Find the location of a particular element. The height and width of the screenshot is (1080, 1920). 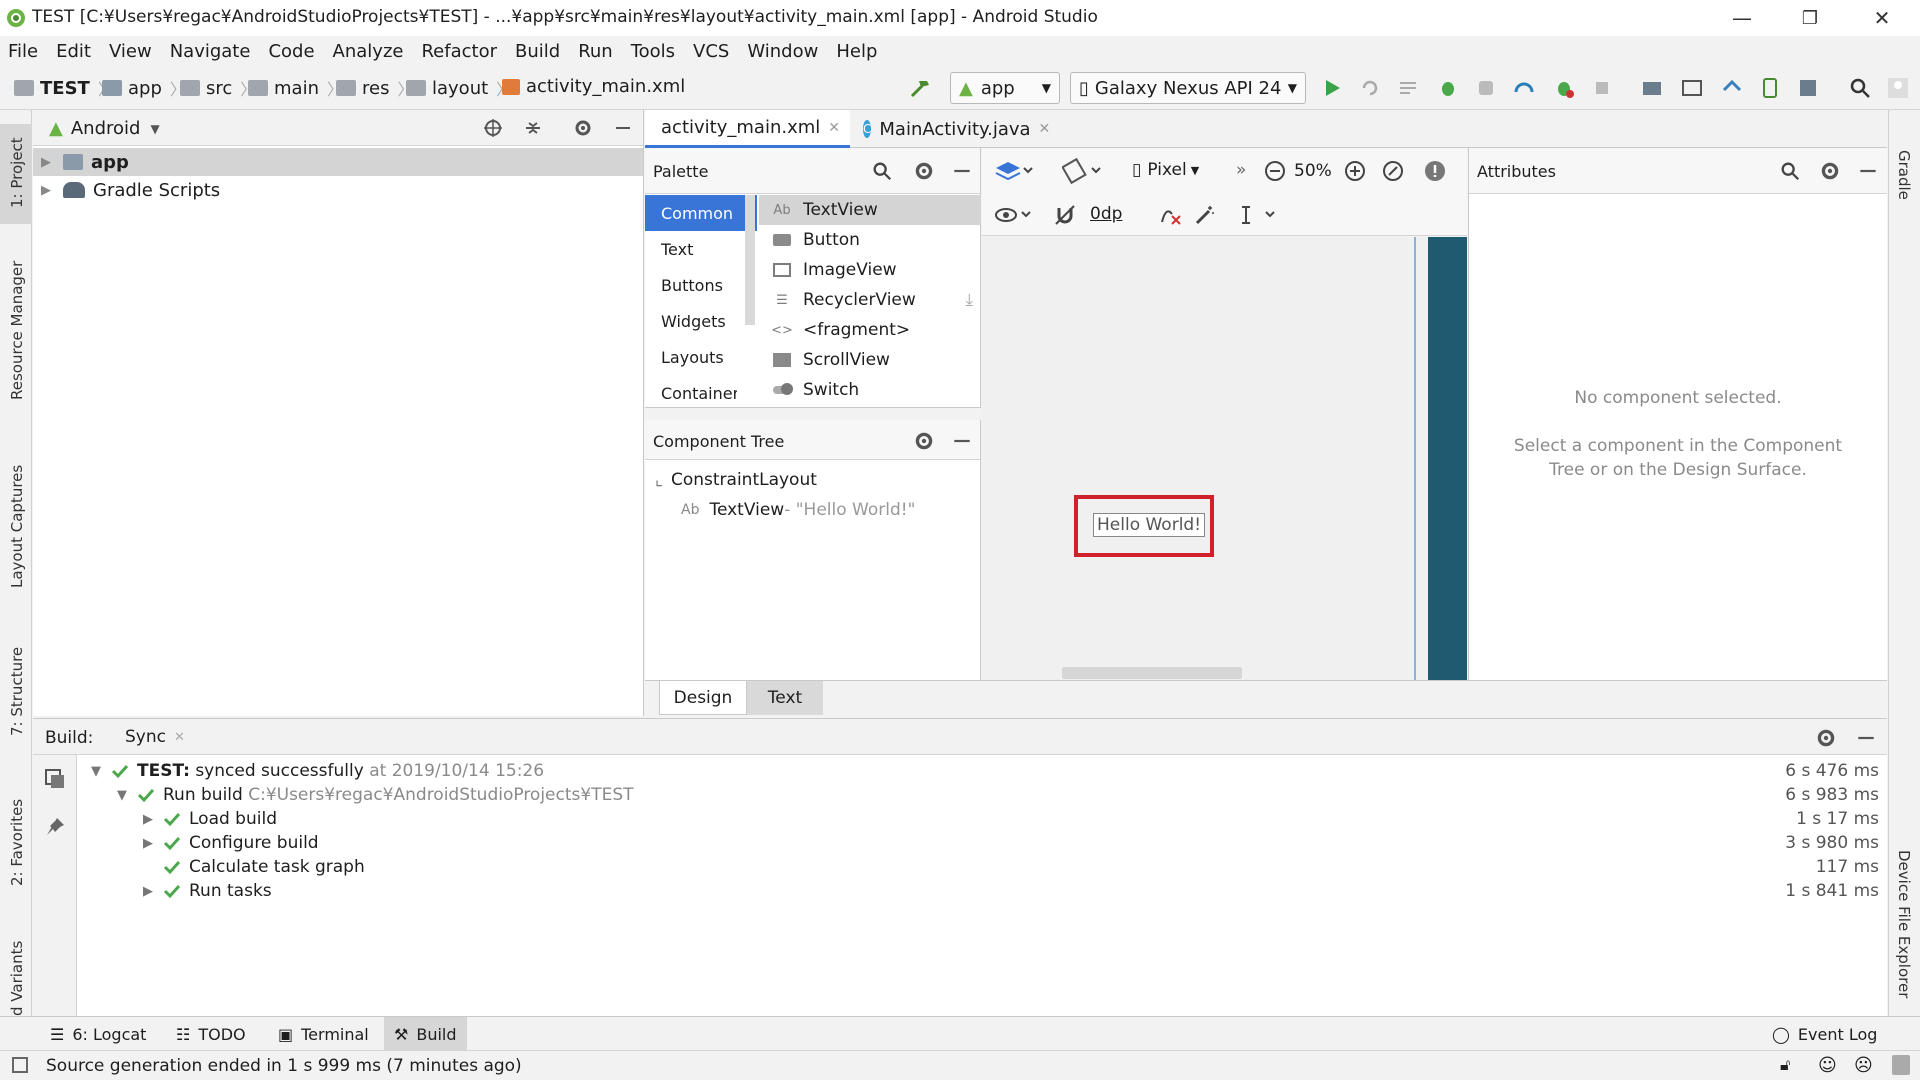

sad-feedback-icon: ☹ is located at coordinates (1863, 1065).